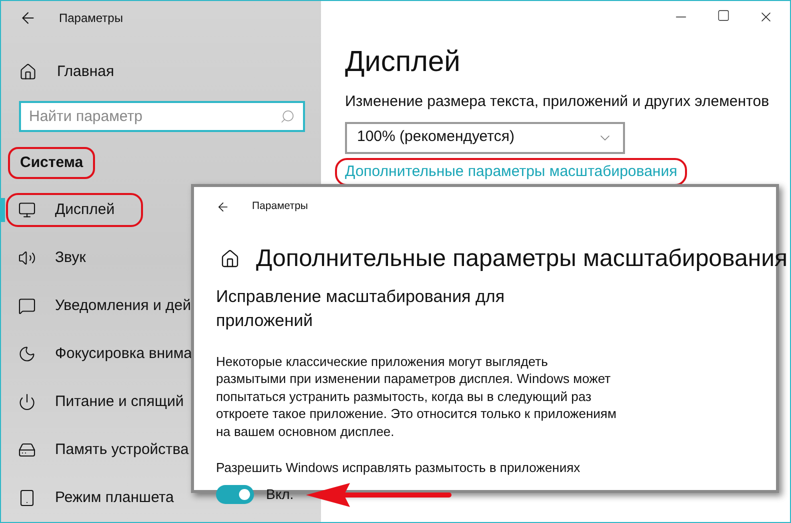 The height and width of the screenshot is (523, 791). I want to click on scale-dropdown: 100% (рекомендуется), so click(485, 138).